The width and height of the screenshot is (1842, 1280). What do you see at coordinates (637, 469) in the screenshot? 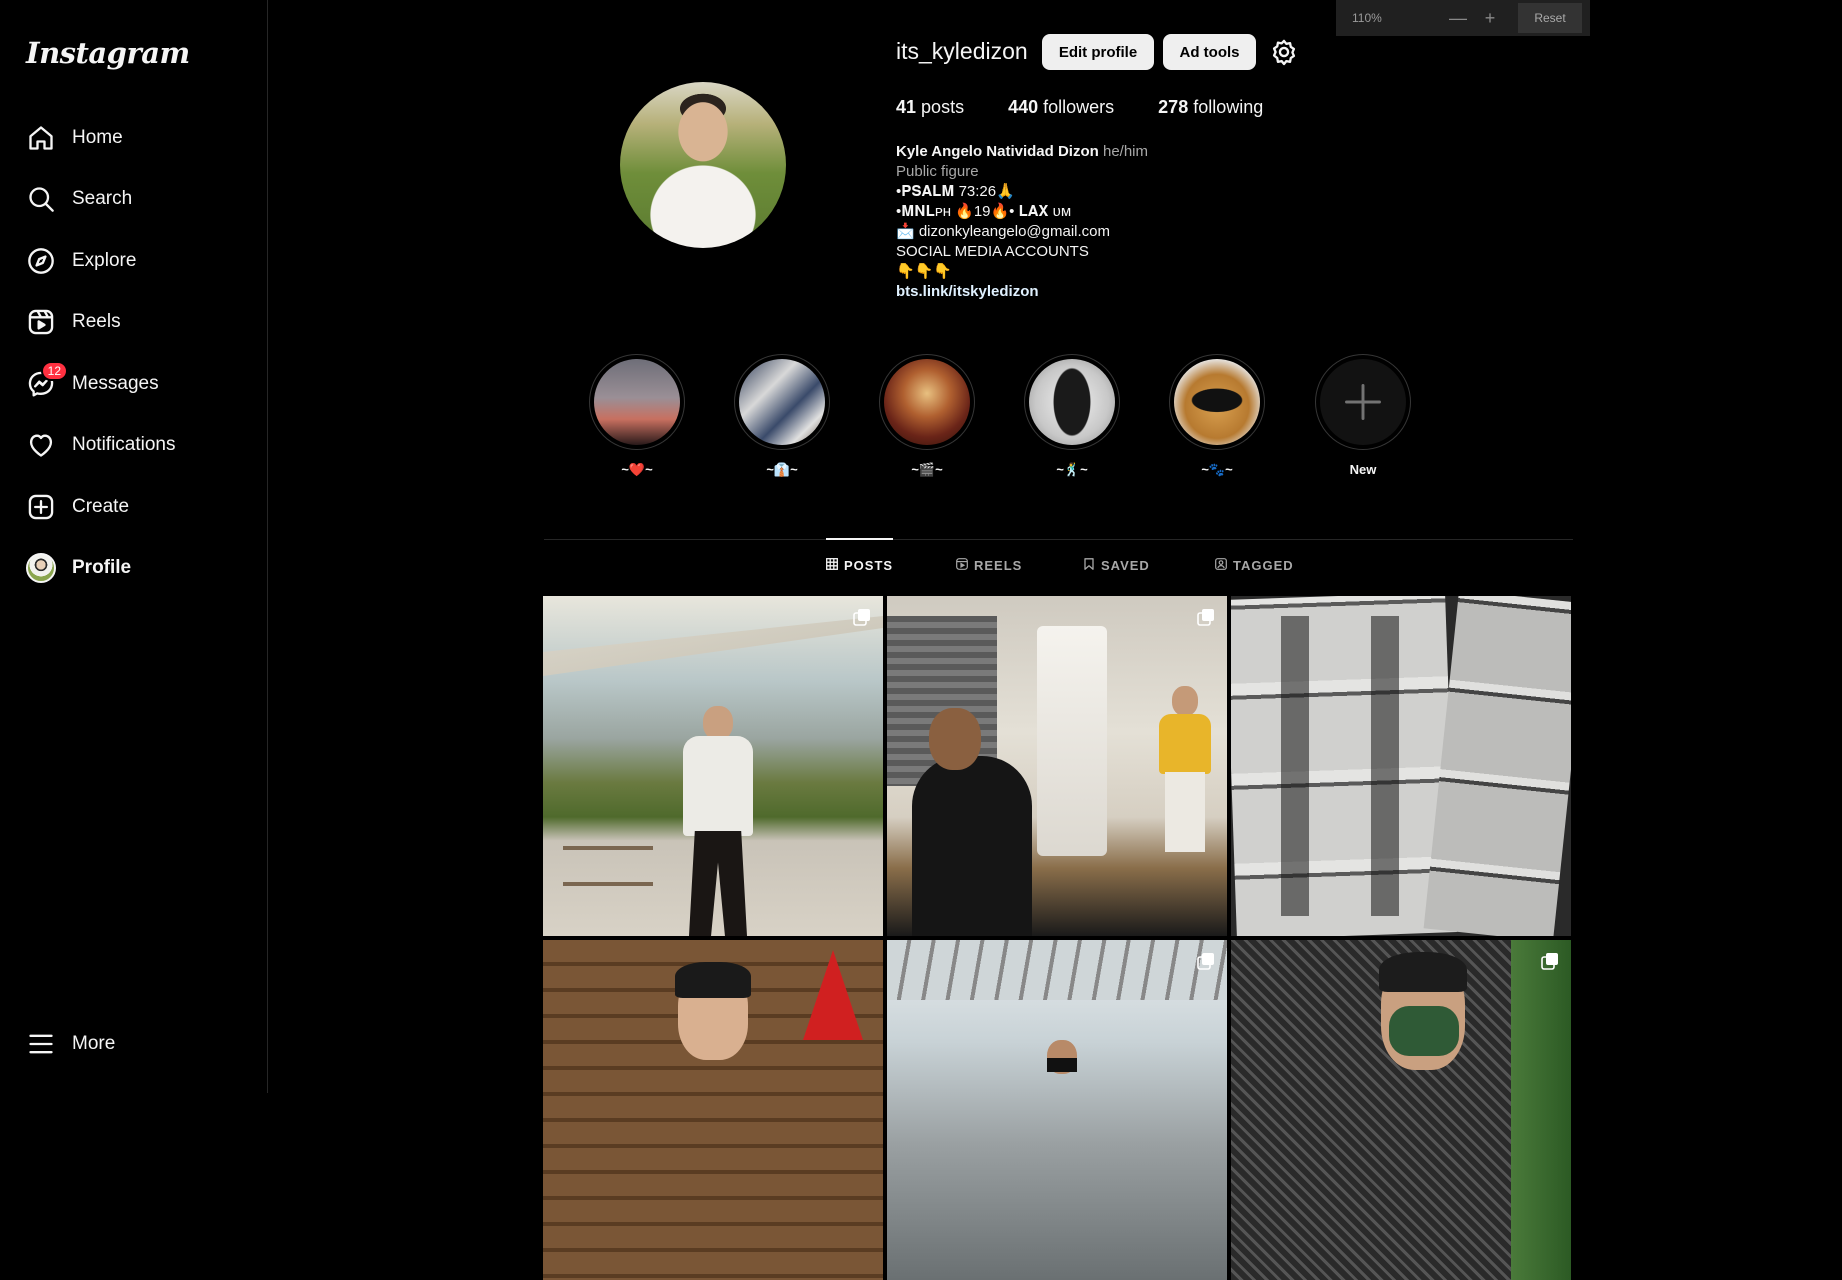
I see `highlight-label: ~❤️~` at bounding box center [637, 469].